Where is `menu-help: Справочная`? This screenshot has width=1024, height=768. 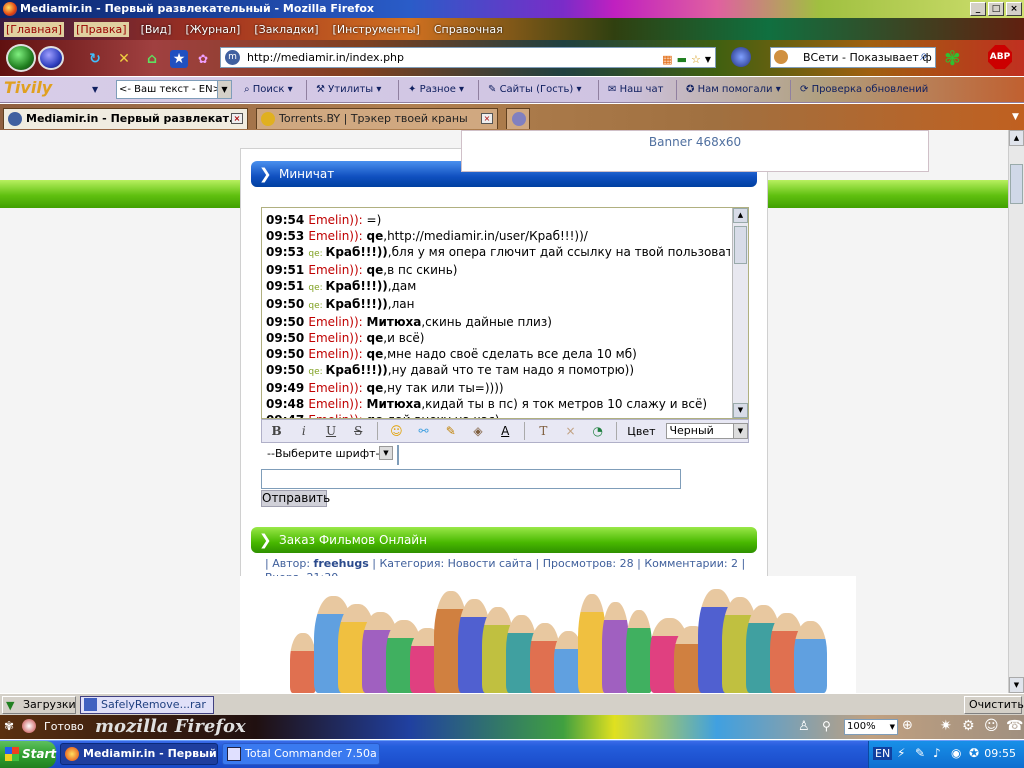
menu-help: Справочная is located at coordinates (468, 29).